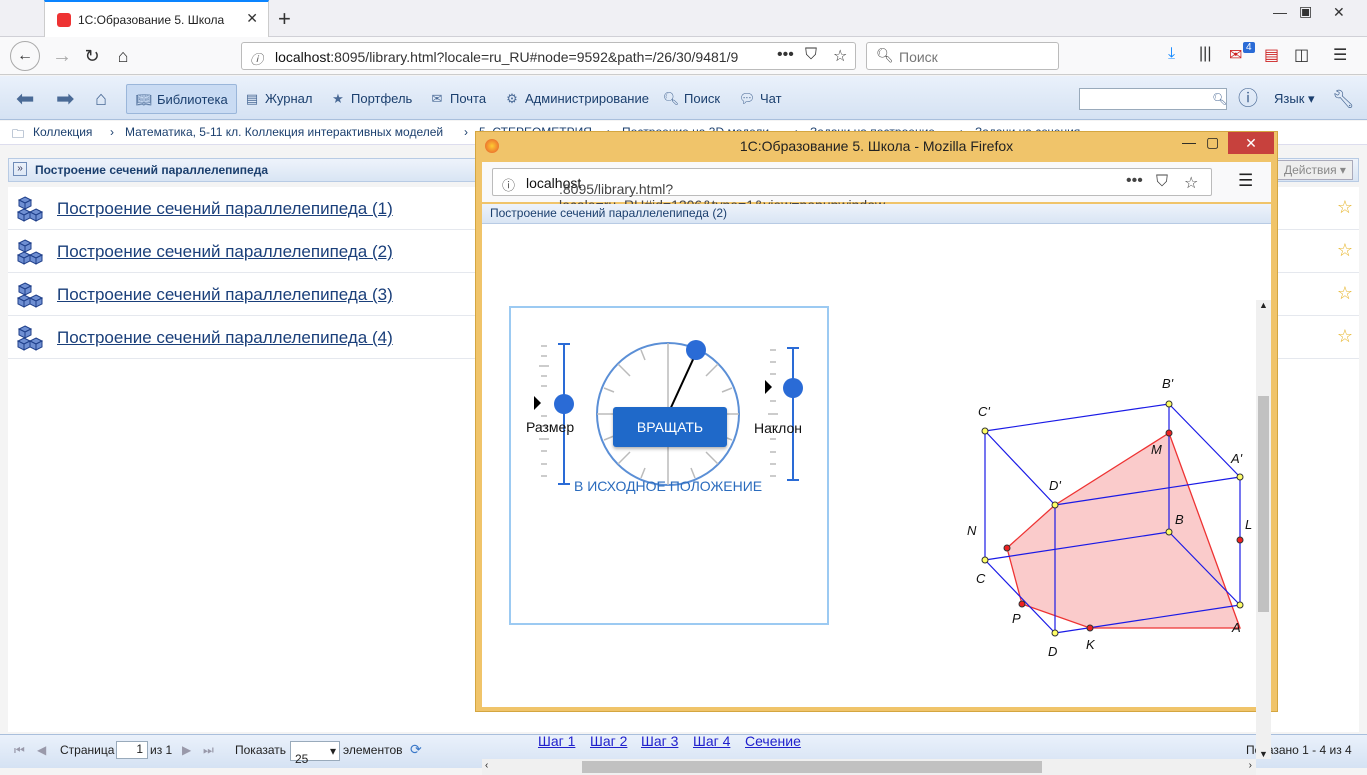  What do you see at coordinates (92, 56) in the screenshot?
I see `reload-icon: ↻` at bounding box center [92, 56].